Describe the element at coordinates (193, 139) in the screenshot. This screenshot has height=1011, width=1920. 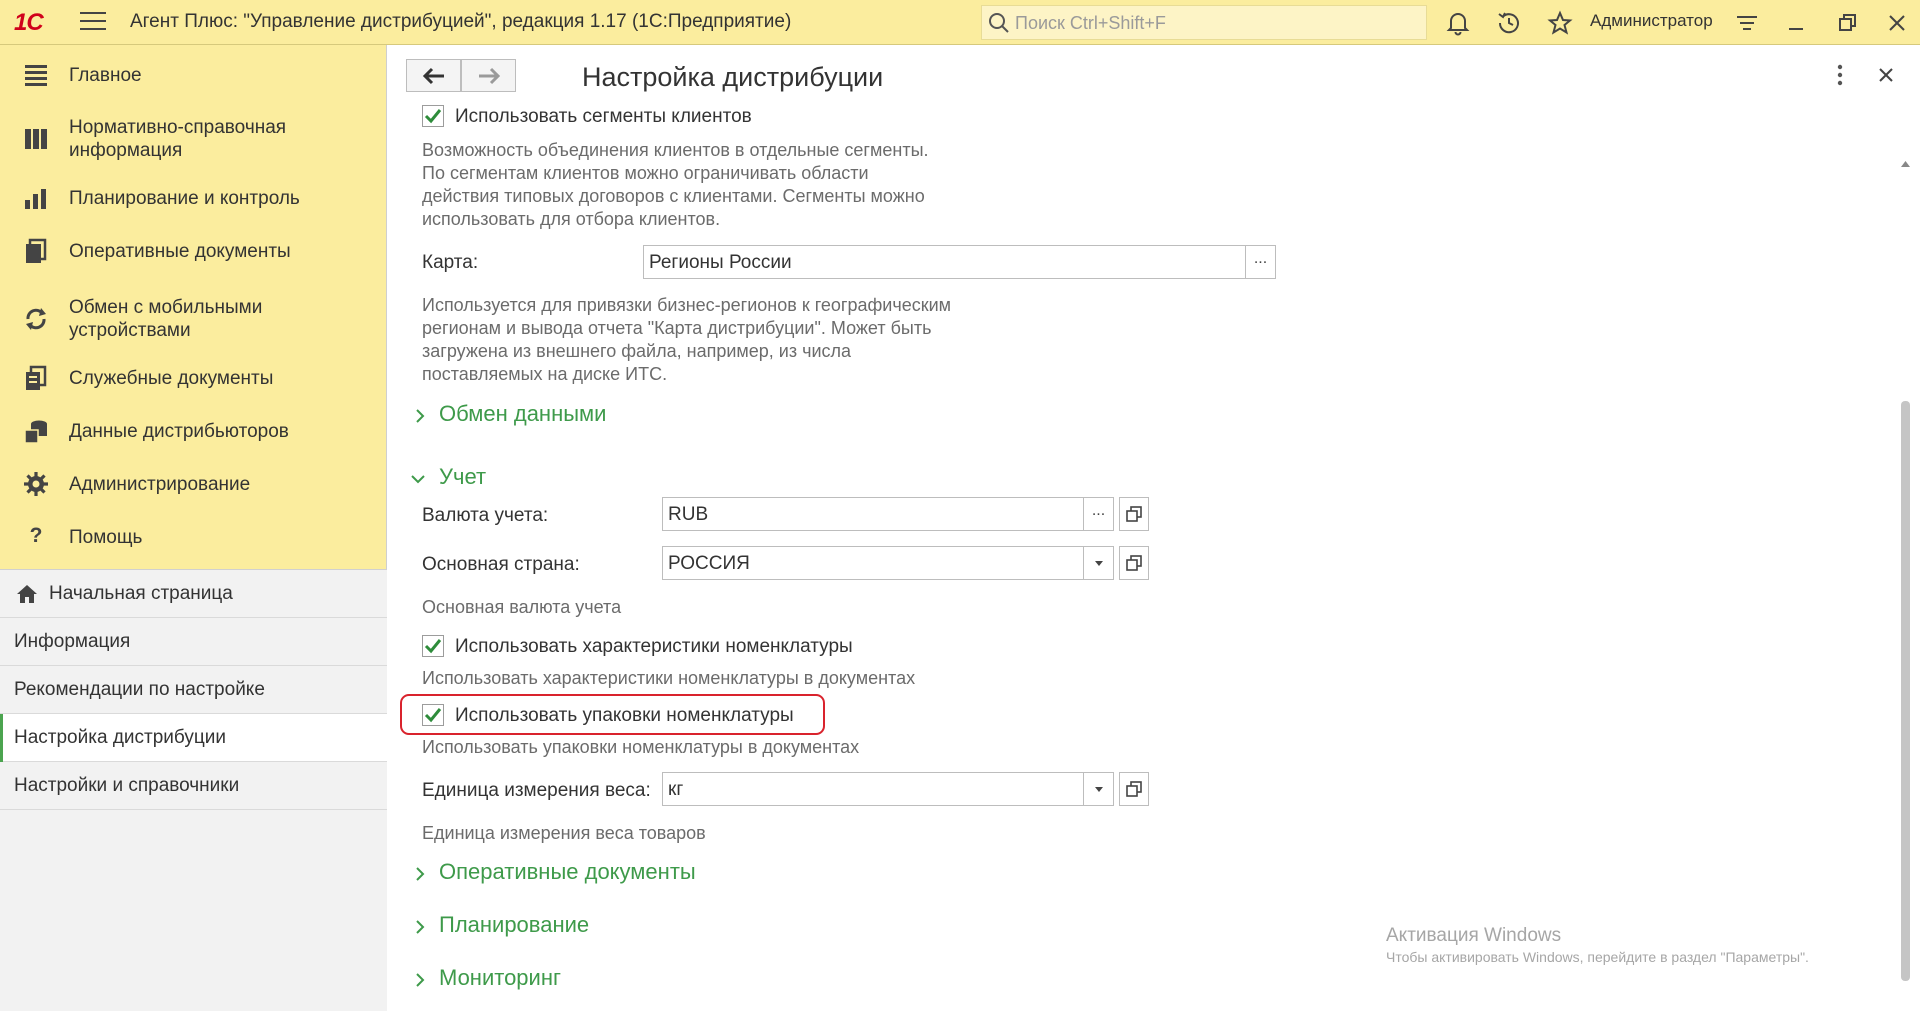
I see `sidebar-item-reference: Нормативно-справочная информация` at that location.